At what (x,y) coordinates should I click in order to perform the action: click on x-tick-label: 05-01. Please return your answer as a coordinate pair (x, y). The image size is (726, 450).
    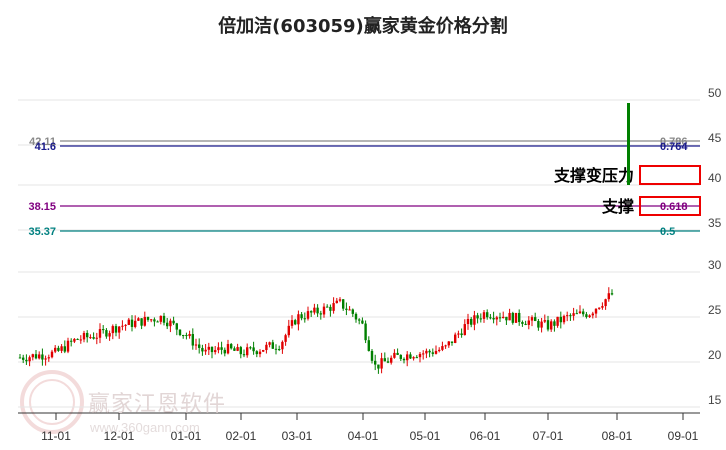
    Looking at the image, I should click on (425, 436).